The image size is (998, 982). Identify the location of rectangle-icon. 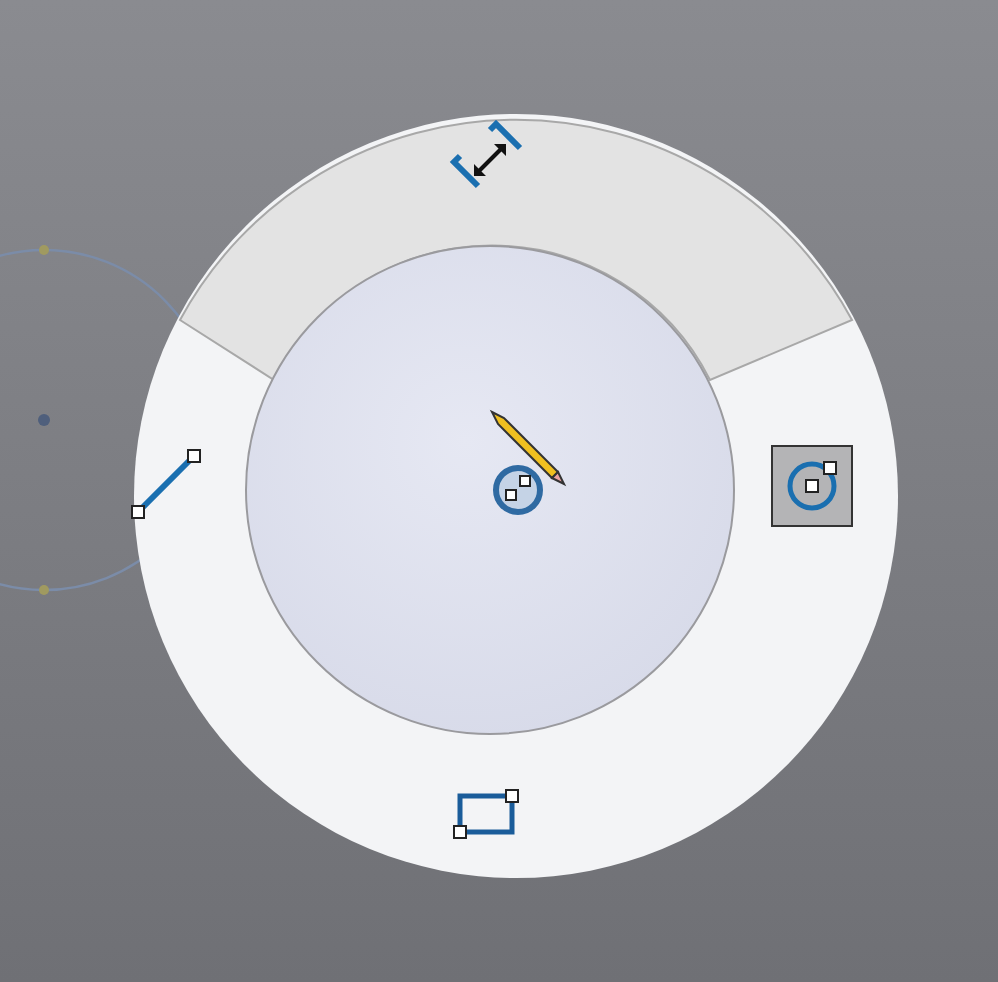
(486, 814).